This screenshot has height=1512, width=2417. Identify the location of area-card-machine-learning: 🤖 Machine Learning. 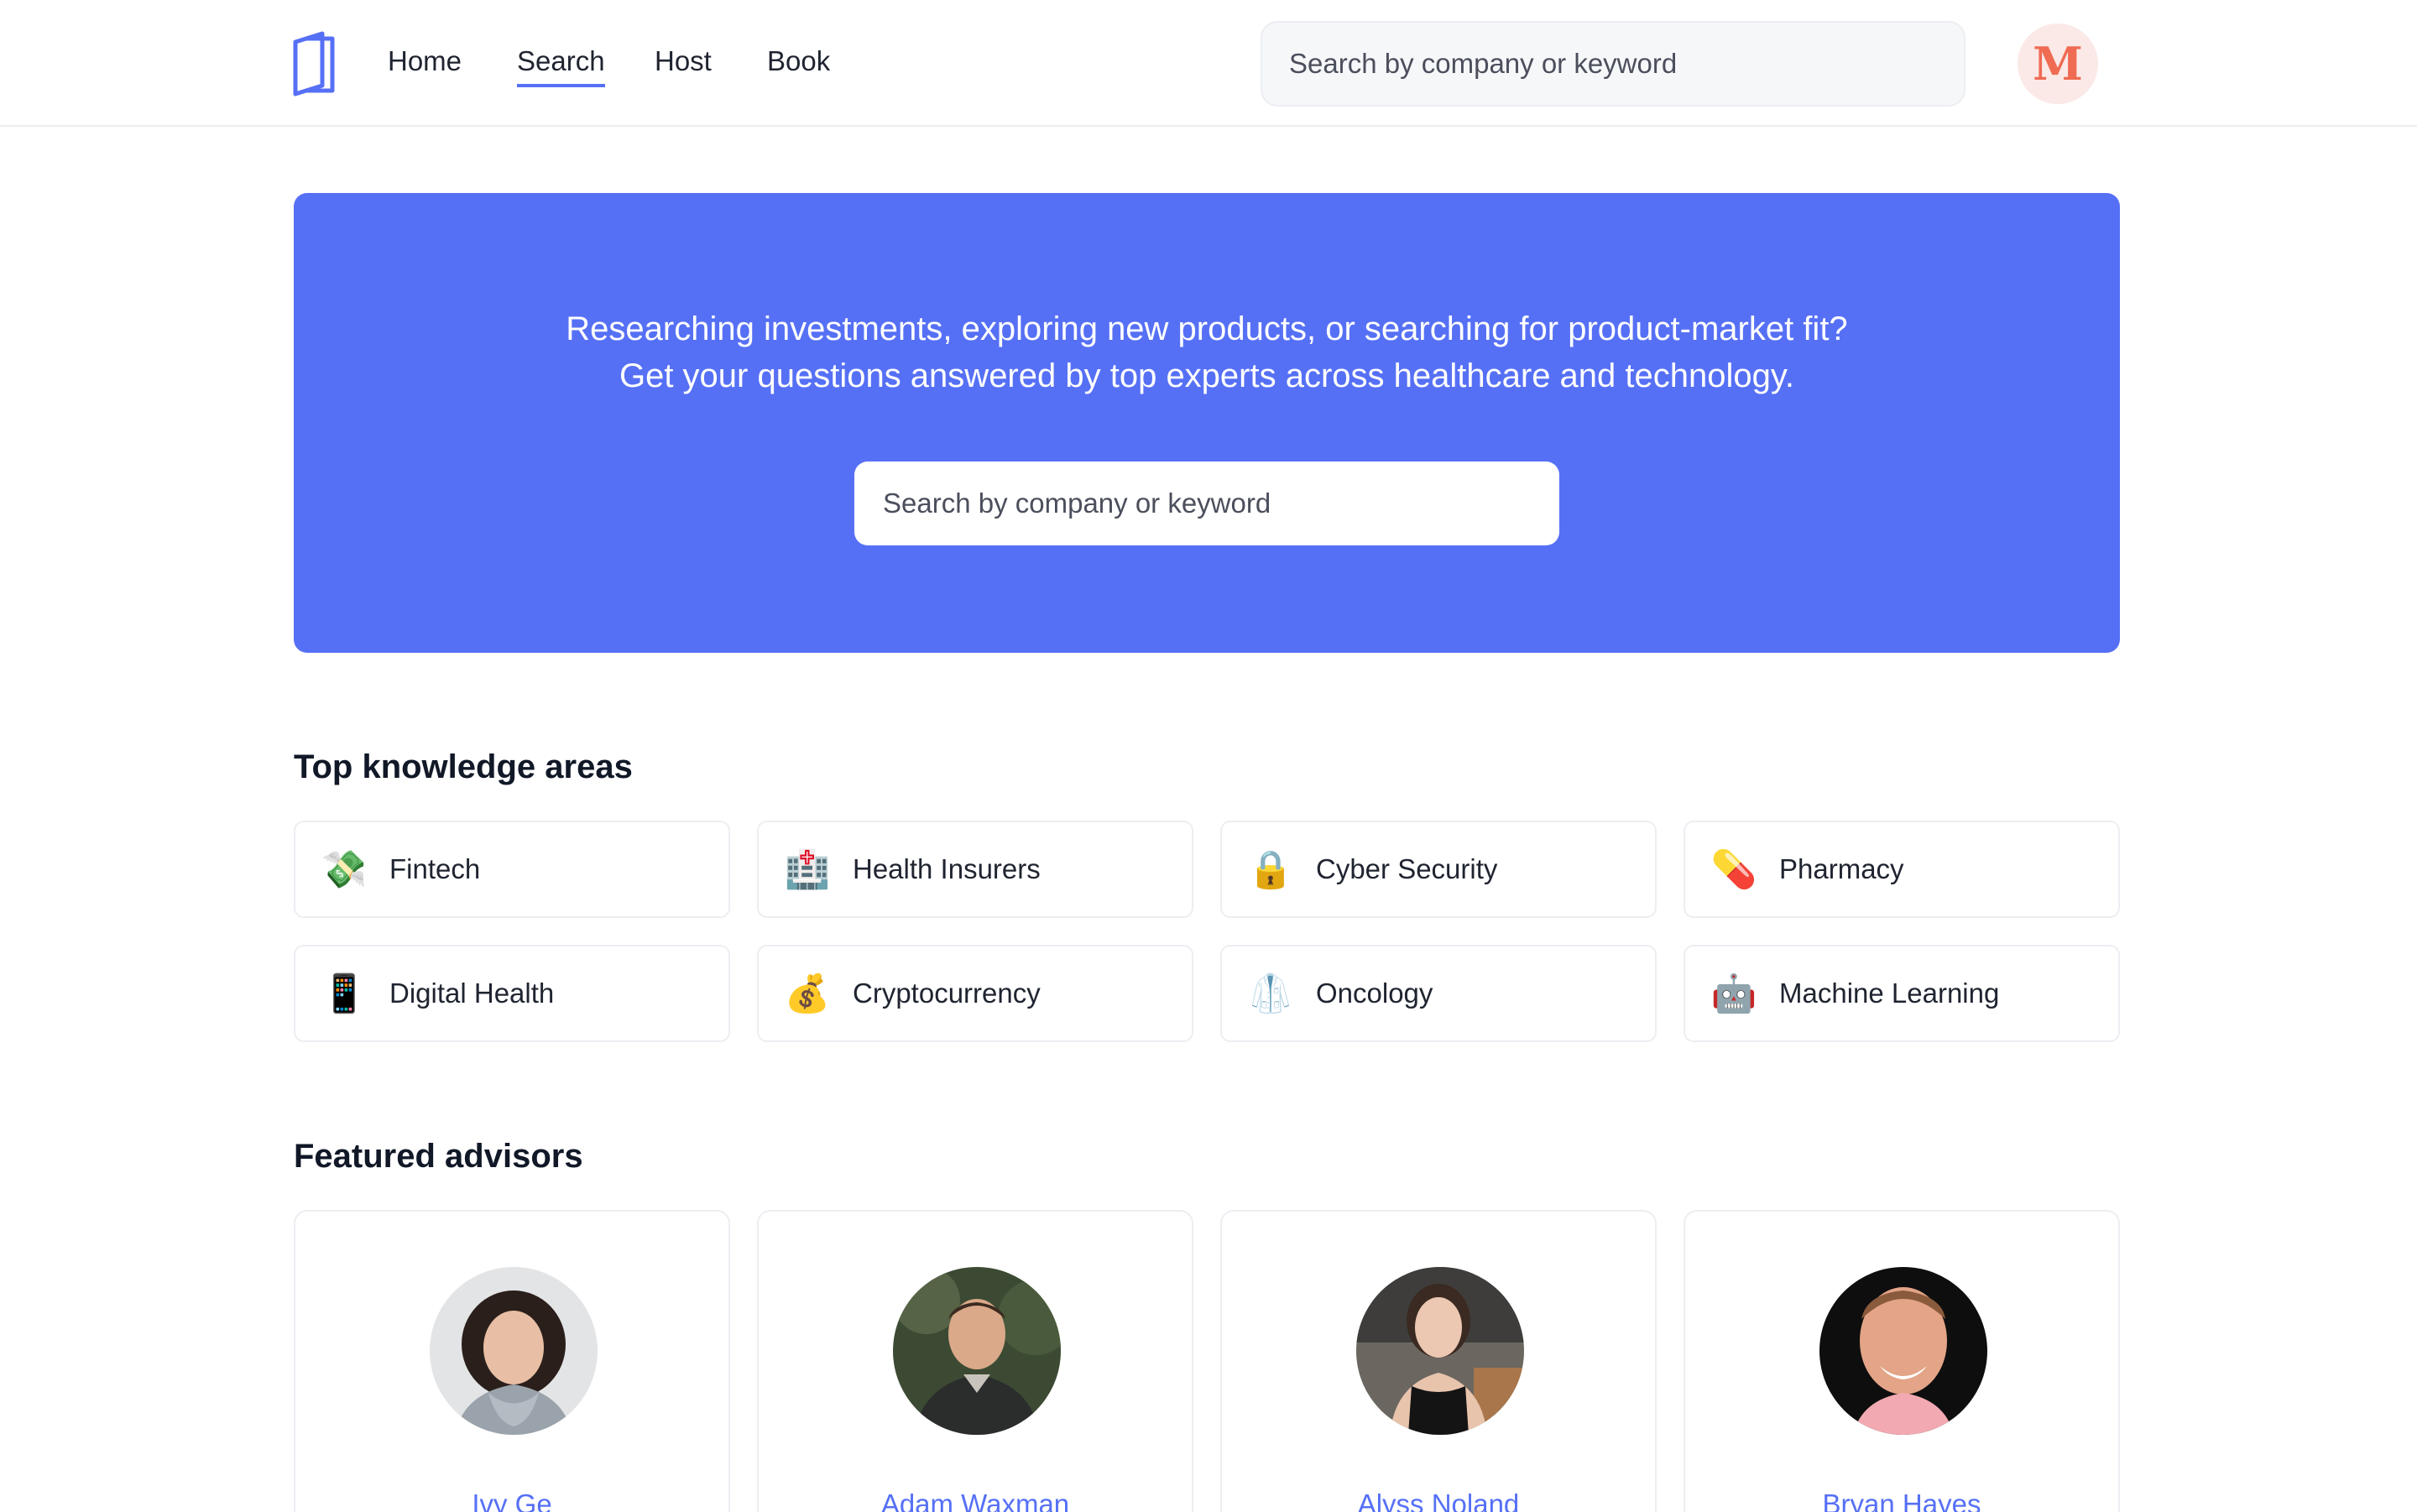
(1902, 994).